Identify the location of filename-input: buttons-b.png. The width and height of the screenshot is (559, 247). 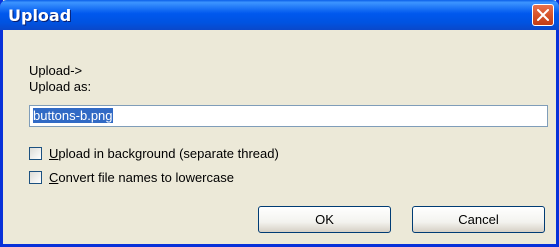
(288, 116).